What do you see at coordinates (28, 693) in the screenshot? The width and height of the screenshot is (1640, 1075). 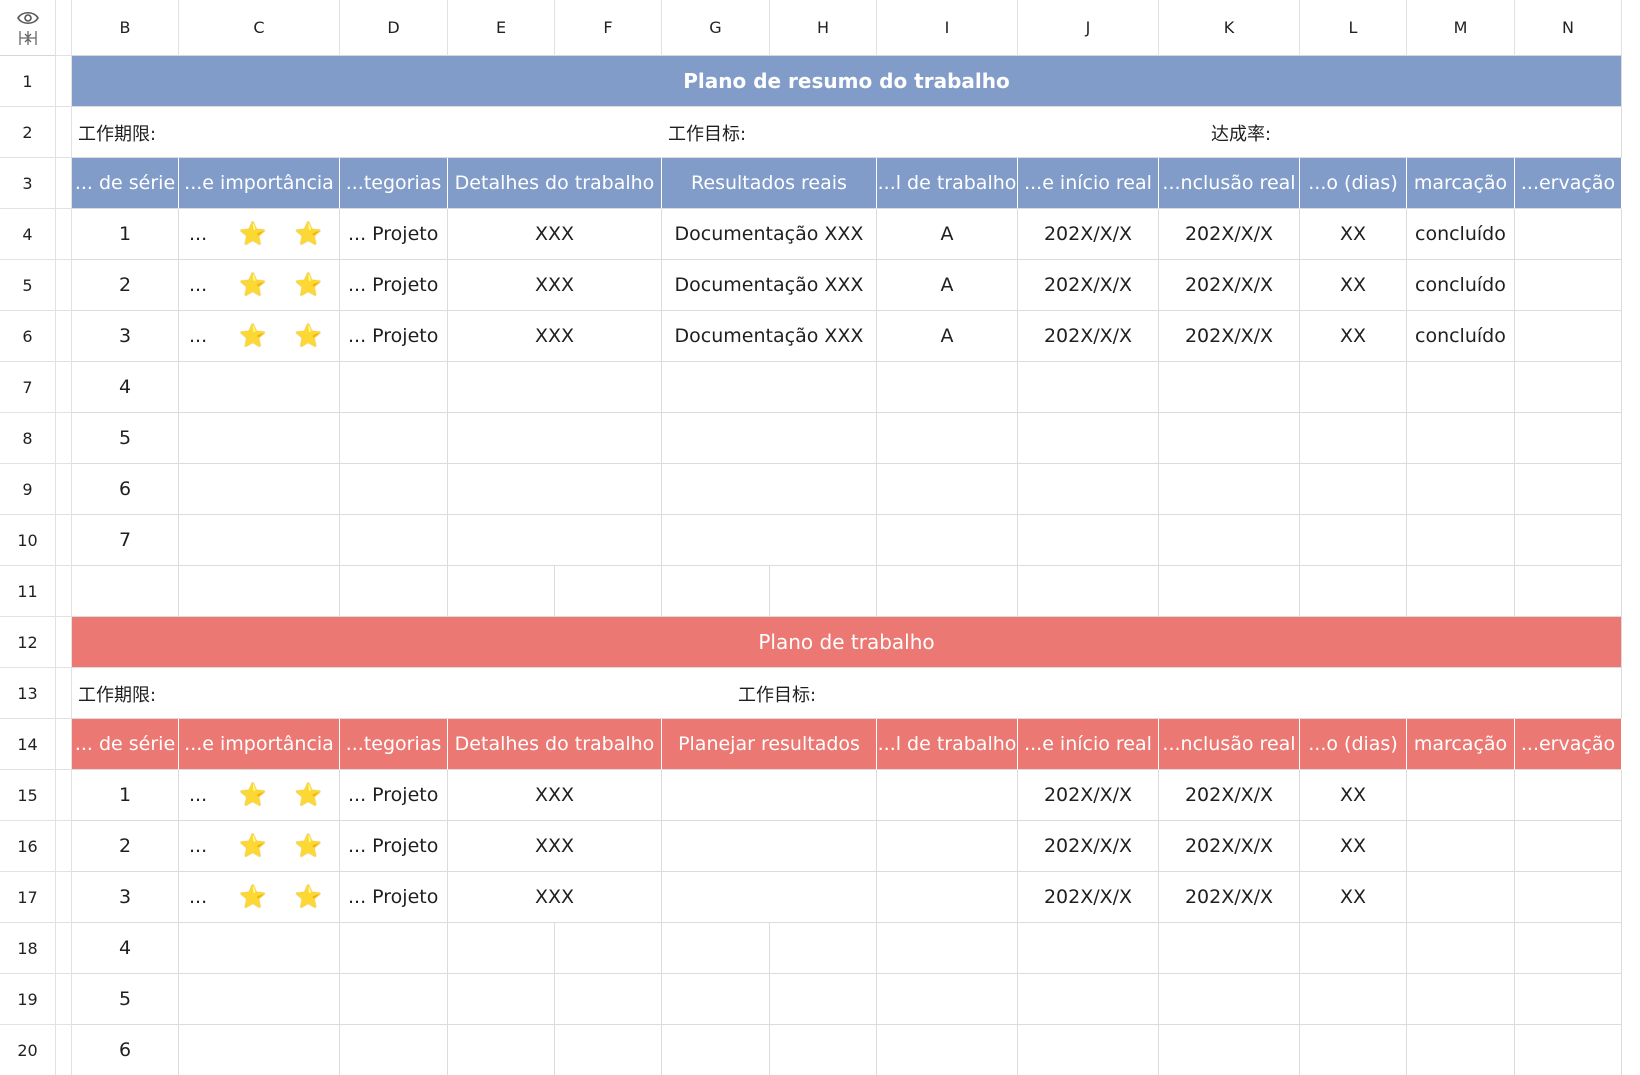 I see `row-header-13: 13` at bounding box center [28, 693].